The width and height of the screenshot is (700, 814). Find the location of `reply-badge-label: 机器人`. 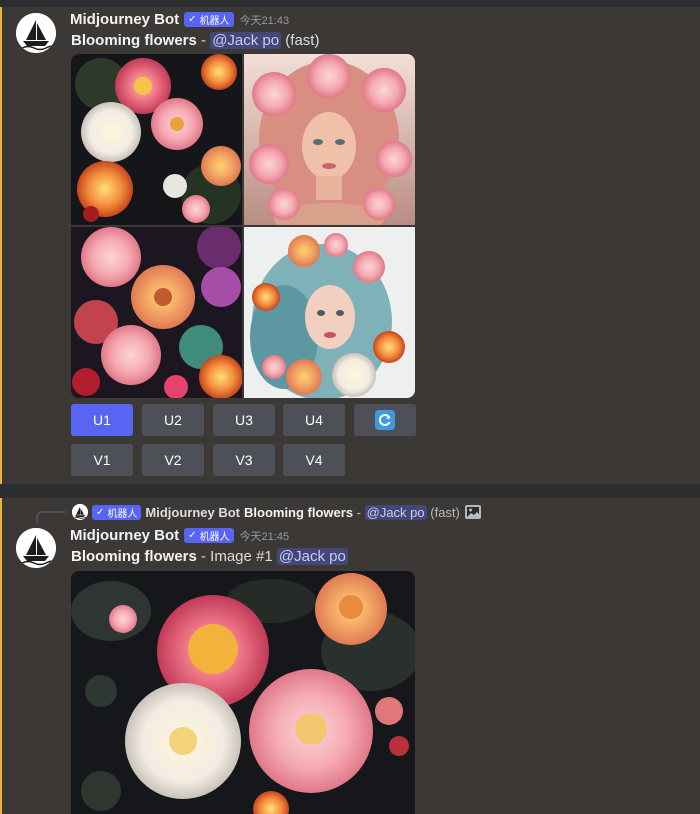

reply-badge-label: 机器人 is located at coordinates (122, 514).